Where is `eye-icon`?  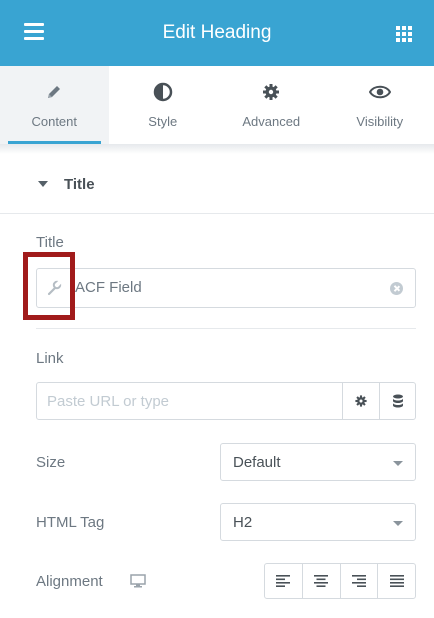
eye-icon is located at coordinates (380, 92).